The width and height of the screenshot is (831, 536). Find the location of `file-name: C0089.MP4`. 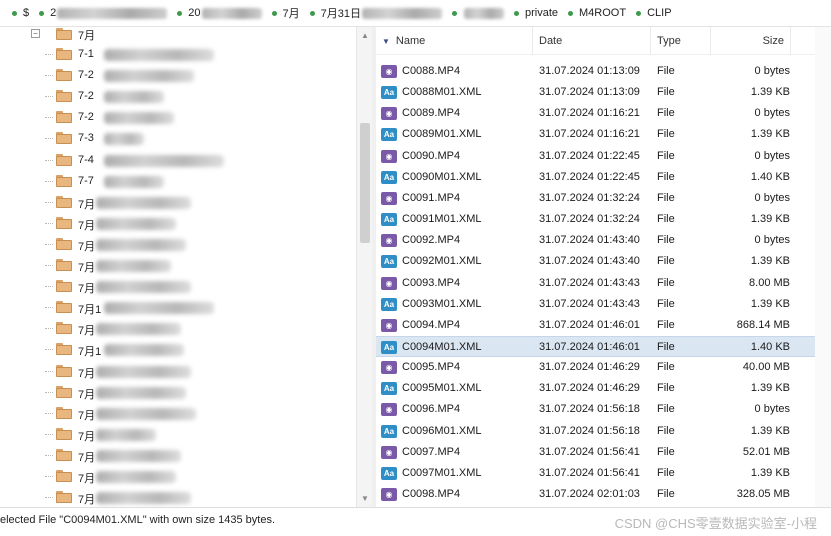

file-name: C0089.MP4 is located at coordinates (431, 113).